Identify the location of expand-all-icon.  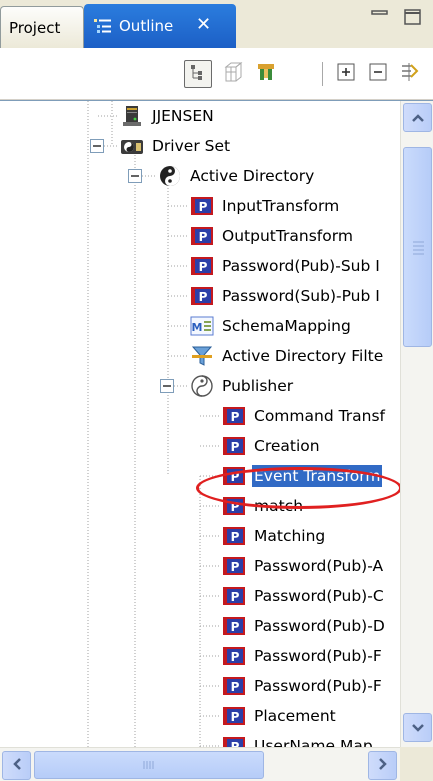
(346, 74).